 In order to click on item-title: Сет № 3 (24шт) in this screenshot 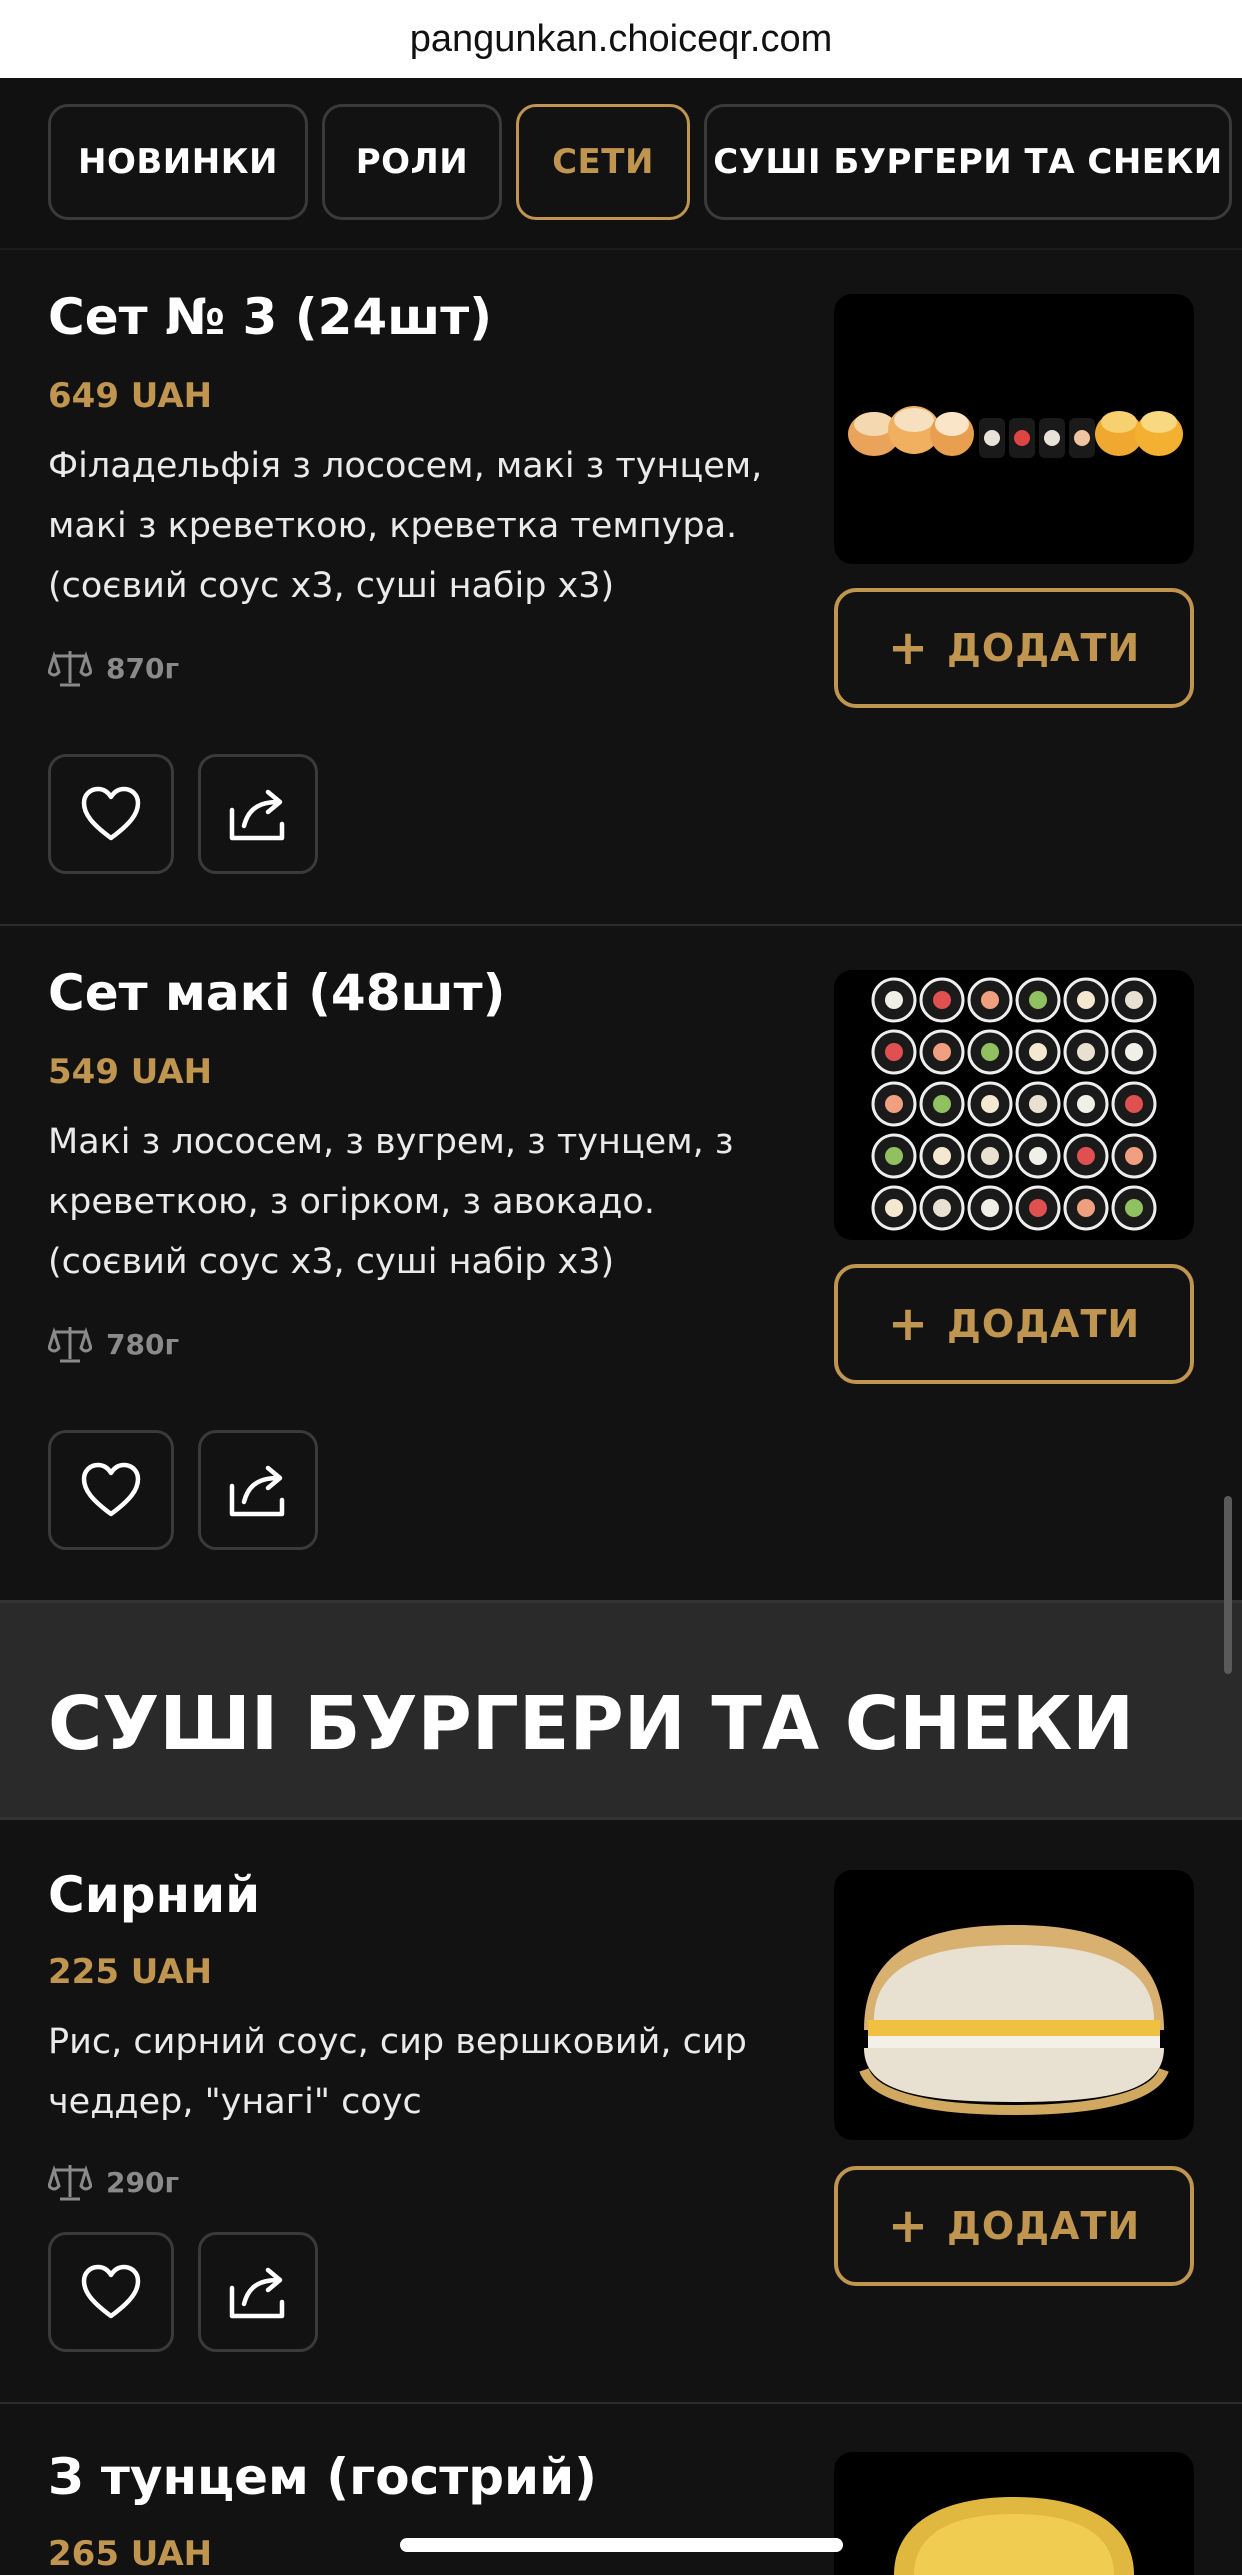, I will do `click(270, 317)`.